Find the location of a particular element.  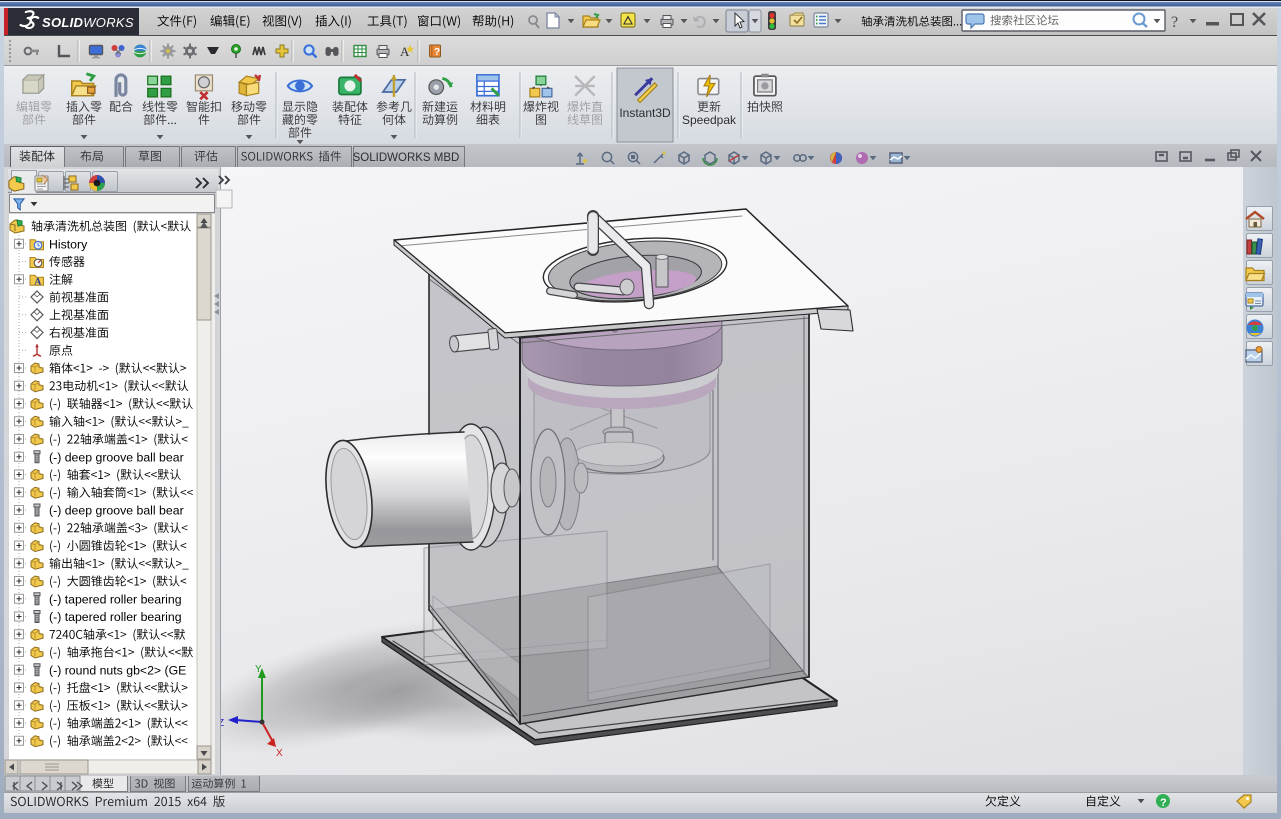

svg-text: A is located at coordinates (37, 282).